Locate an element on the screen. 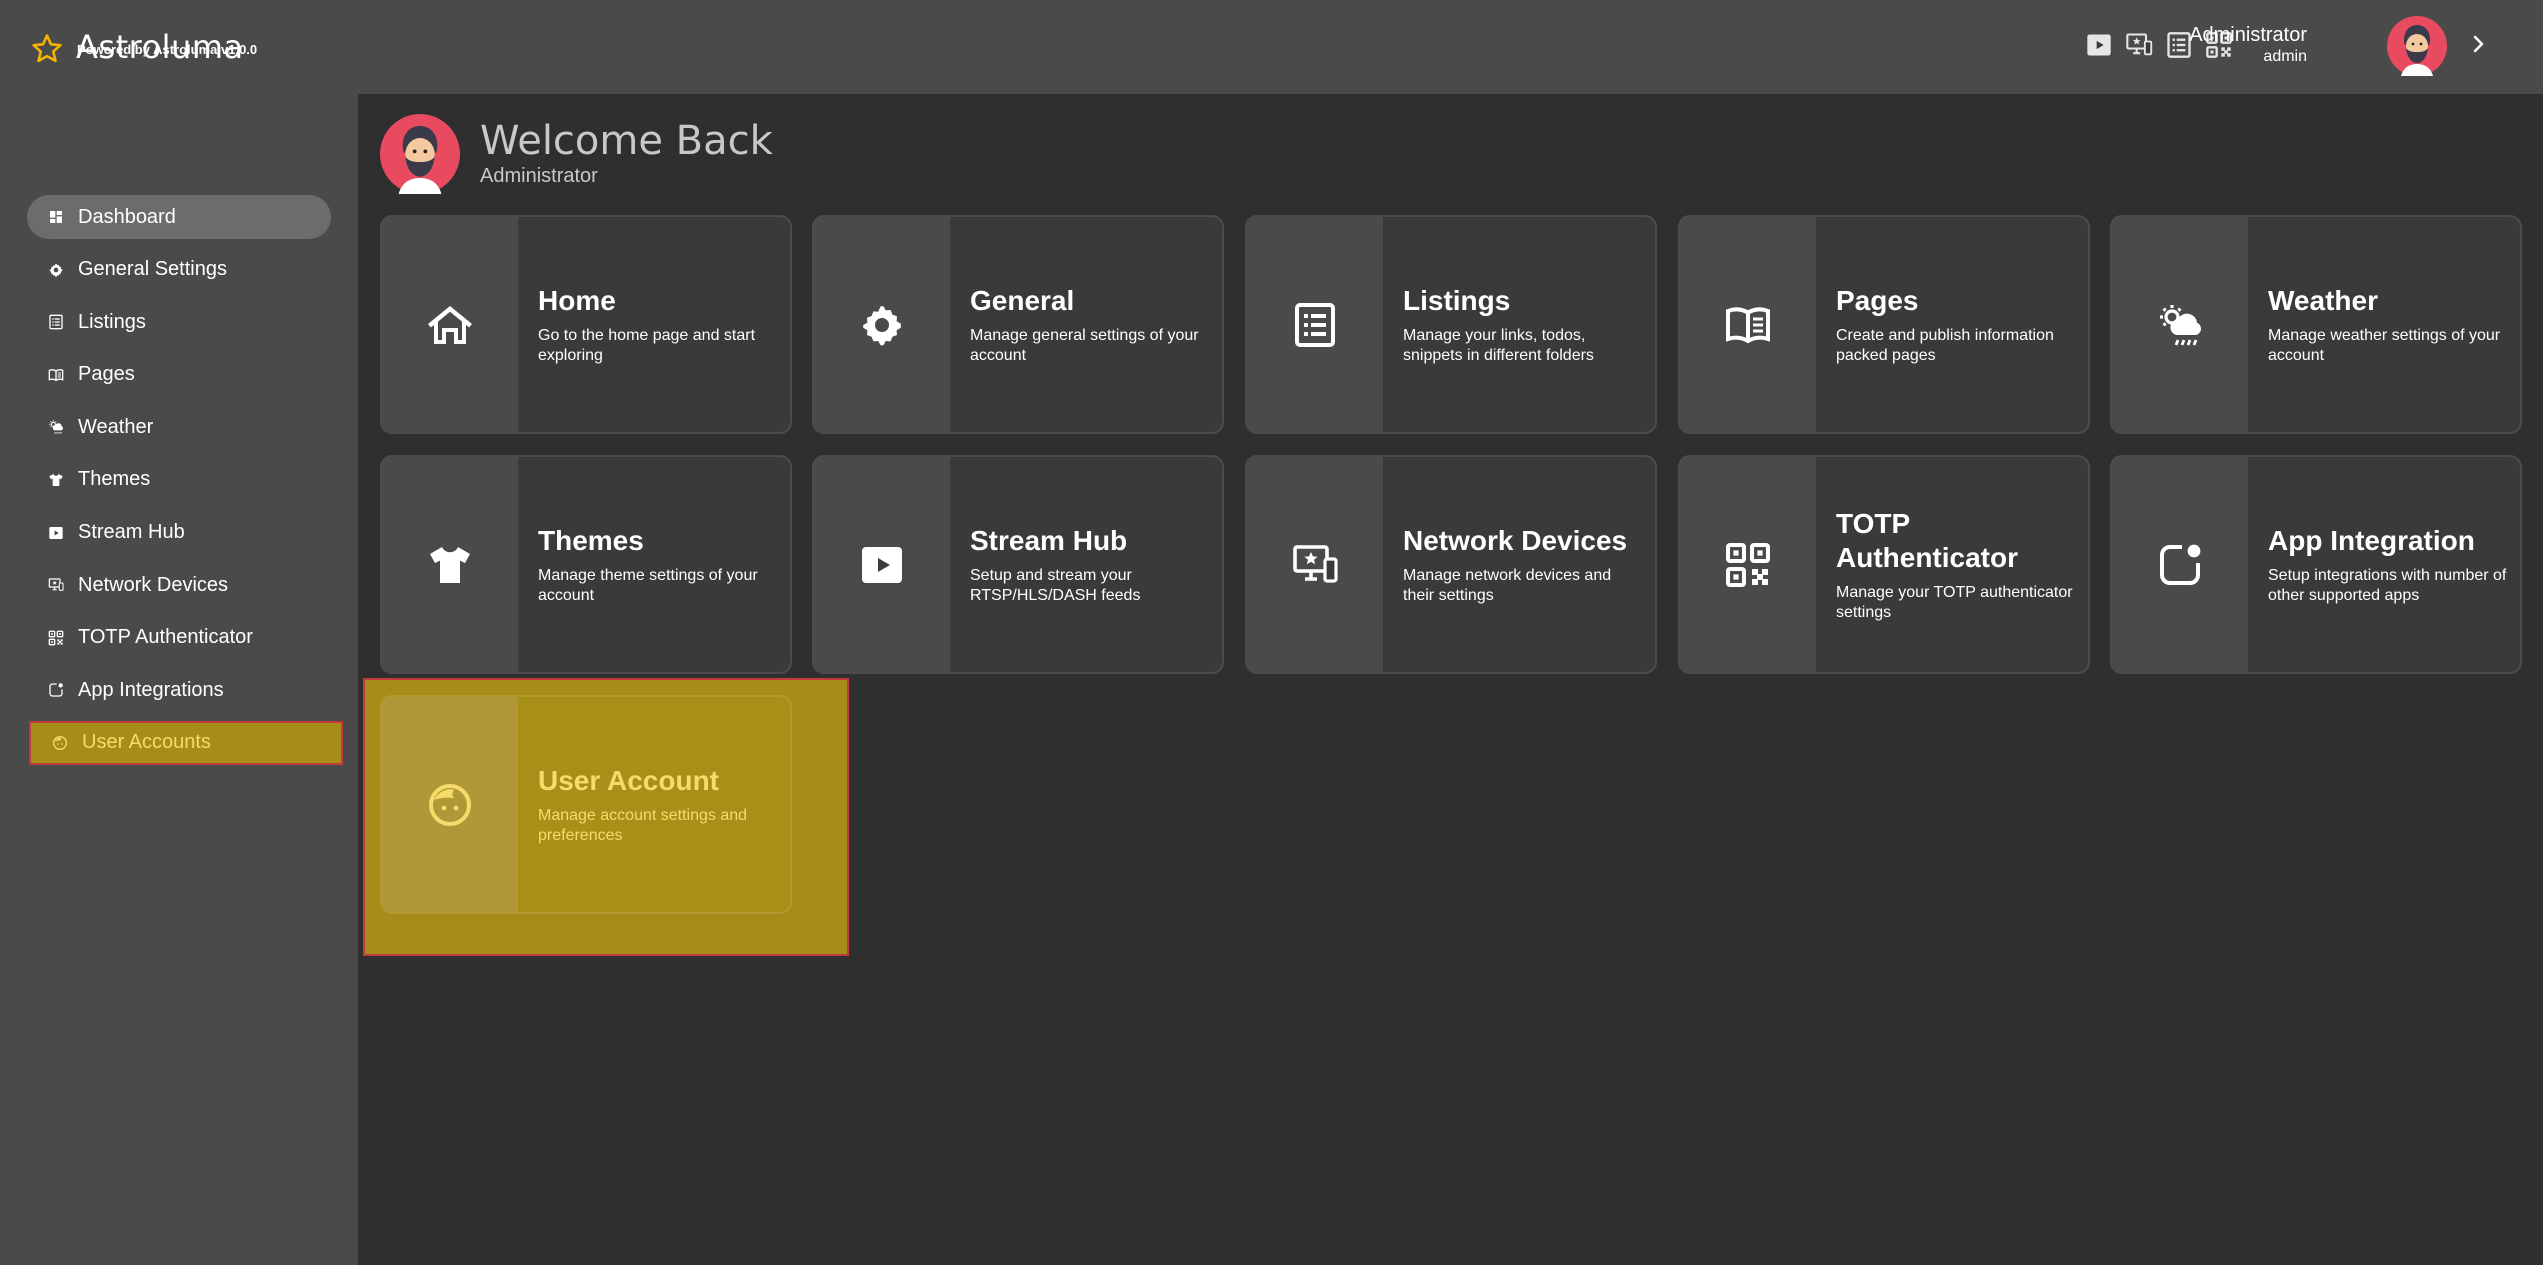 The height and width of the screenshot is (1265, 2543). card-description: Manage account settings and preferences is located at coordinates (643, 825).